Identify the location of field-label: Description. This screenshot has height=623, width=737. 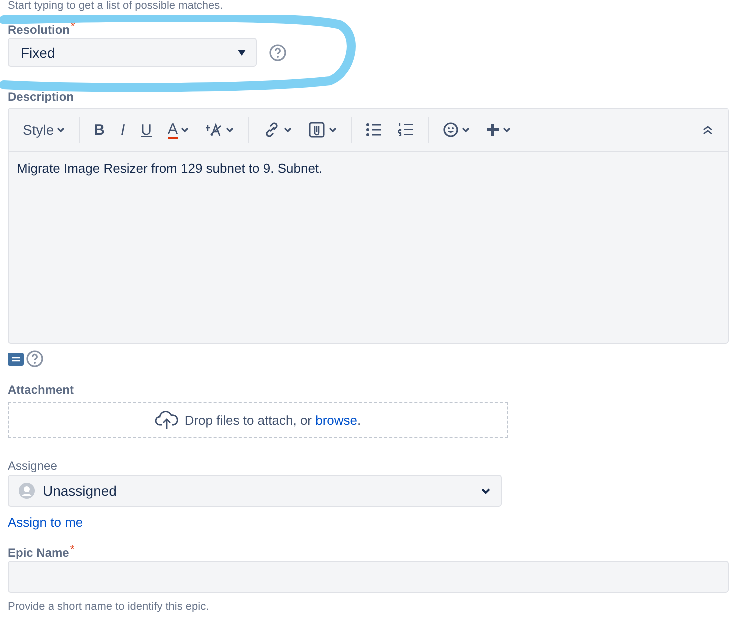
(41, 97).